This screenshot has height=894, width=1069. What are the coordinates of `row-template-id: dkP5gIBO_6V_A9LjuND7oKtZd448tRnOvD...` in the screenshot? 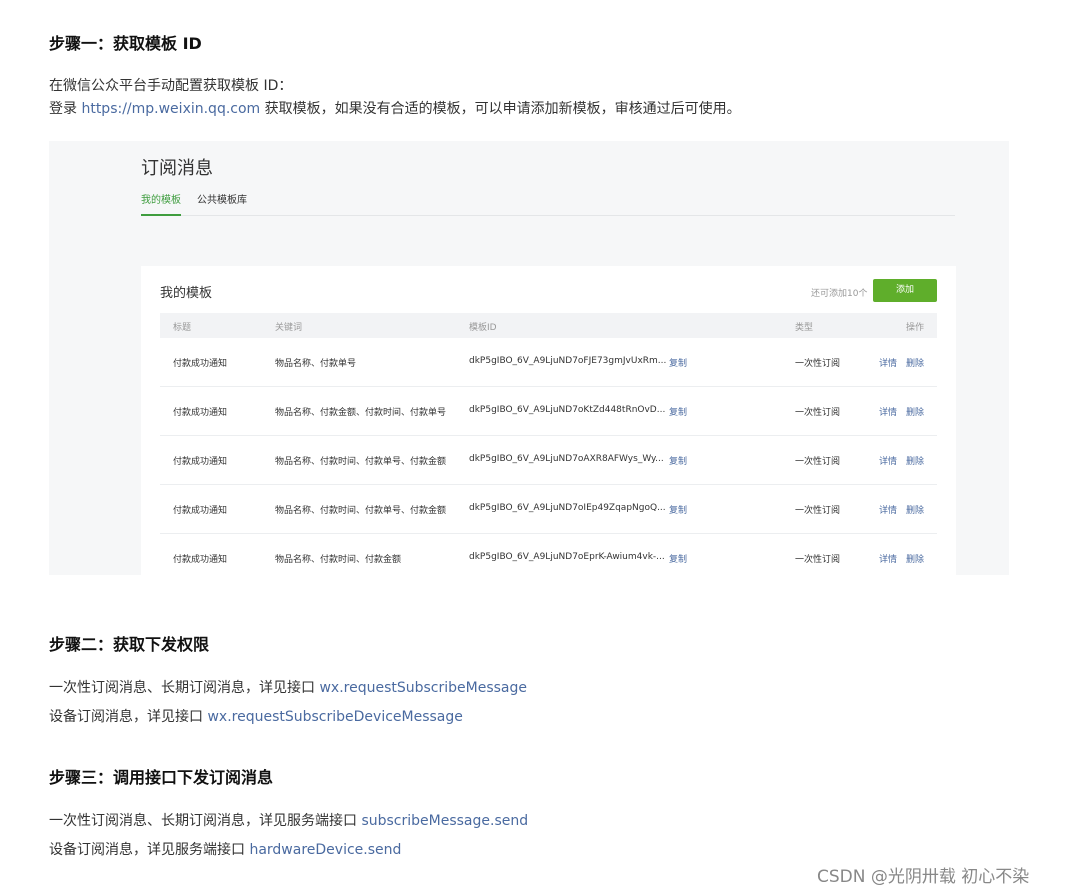 It's located at (567, 410).